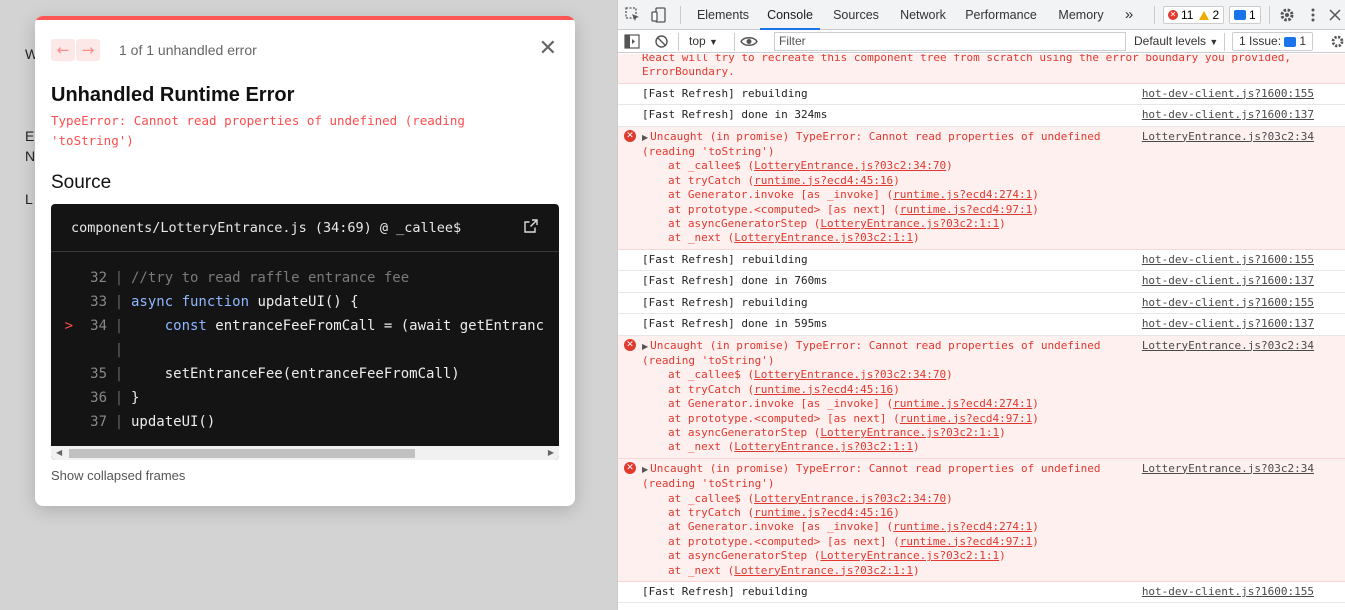  I want to click on source-heading: Source, so click(81, 182).